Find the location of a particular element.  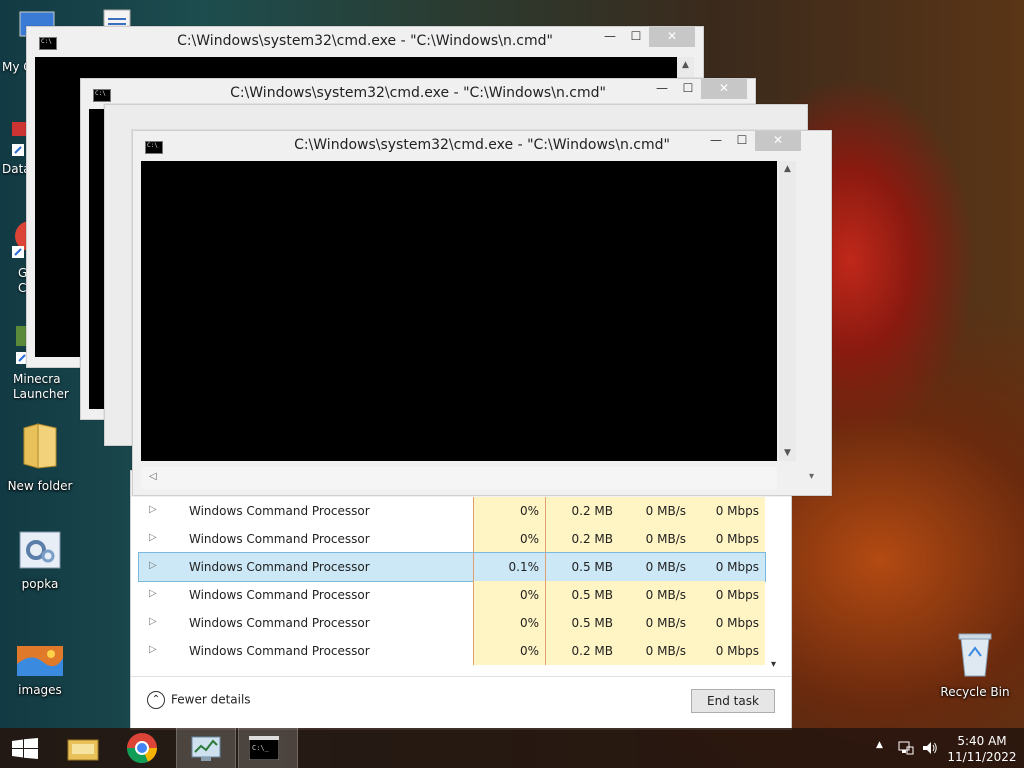

task-manager-taskbar-button is located at coordinates (206, 748).